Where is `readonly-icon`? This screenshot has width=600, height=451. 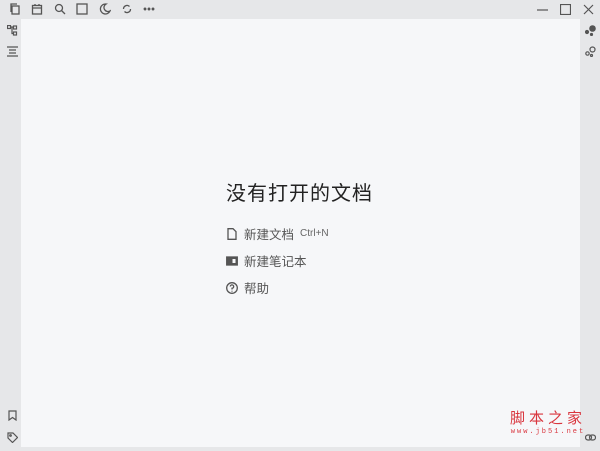 readonly-icon is located at coordinates (82, 9).